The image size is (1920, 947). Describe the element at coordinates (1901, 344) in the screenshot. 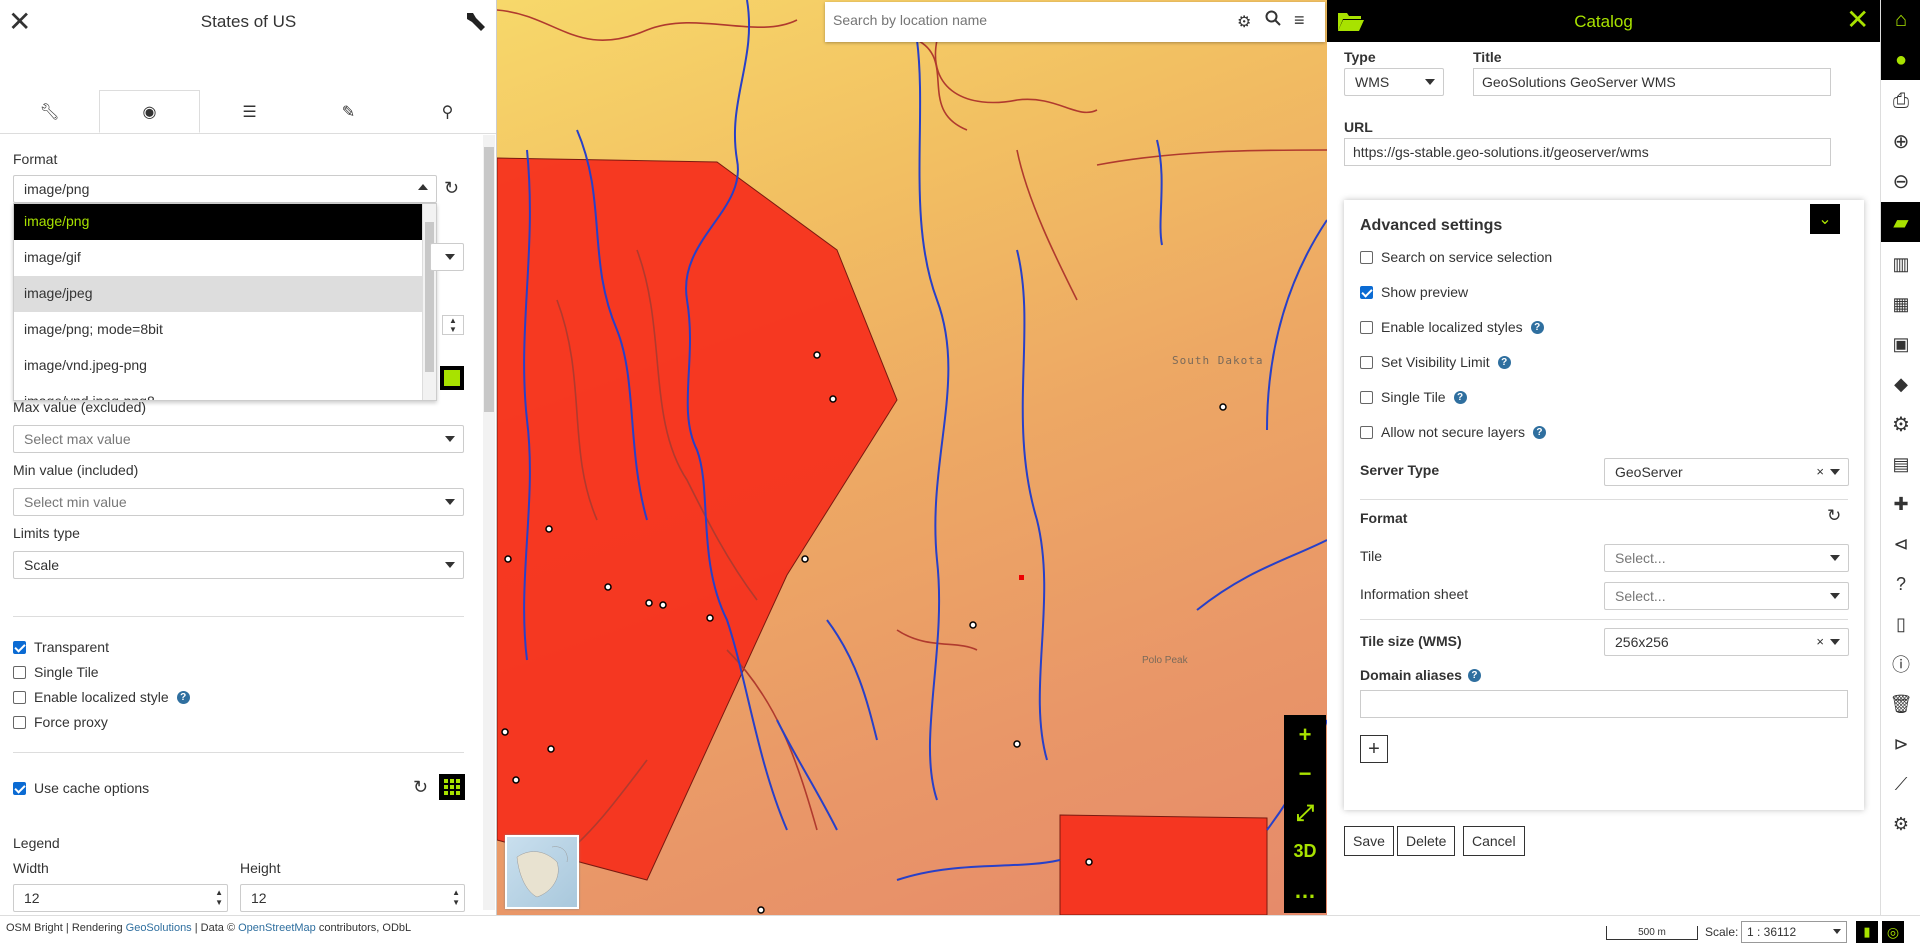

I see `save-icon: ▣` at that location.